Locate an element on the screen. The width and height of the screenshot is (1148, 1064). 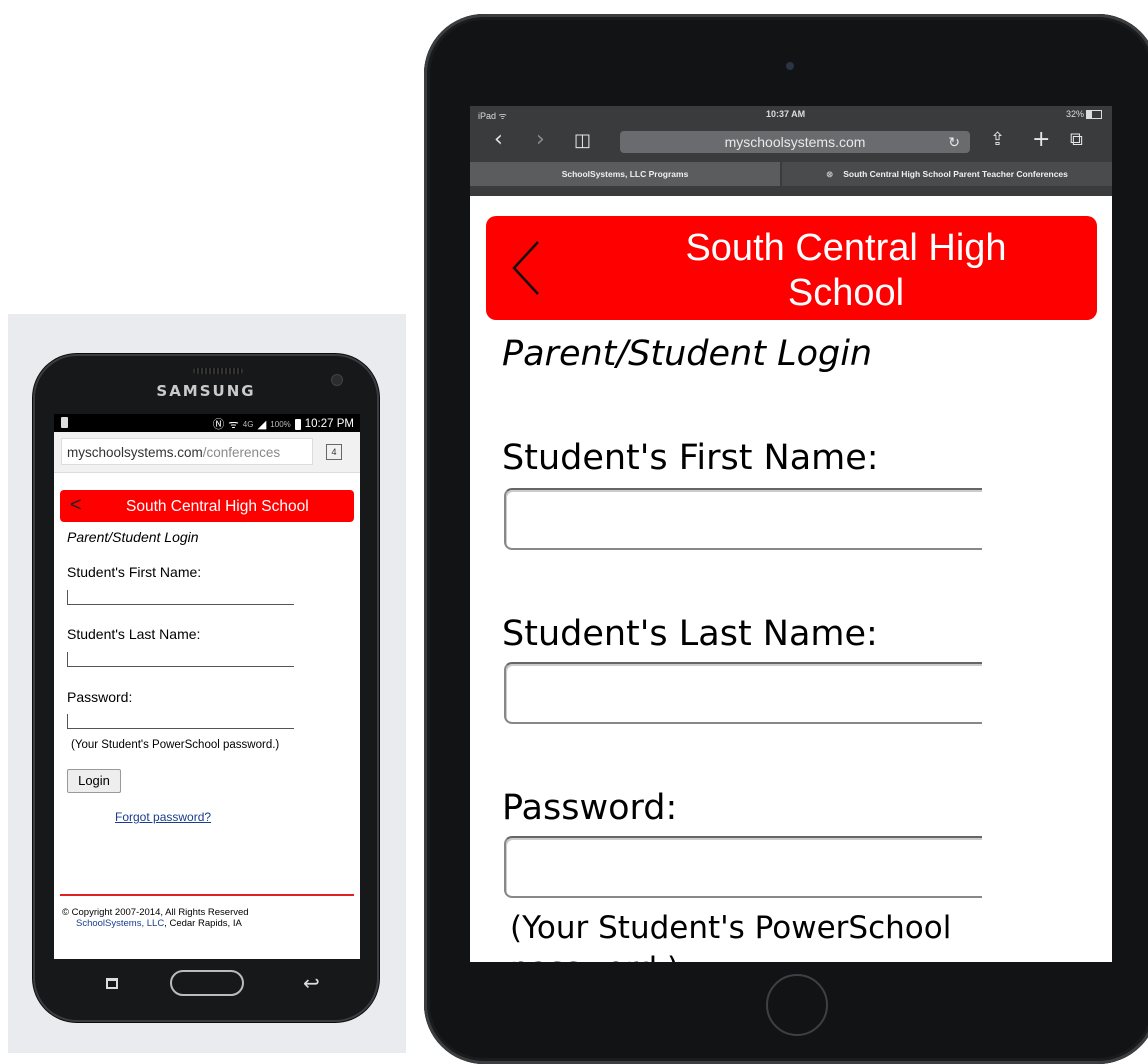
footer-divider is located at coordinates (207, 895).